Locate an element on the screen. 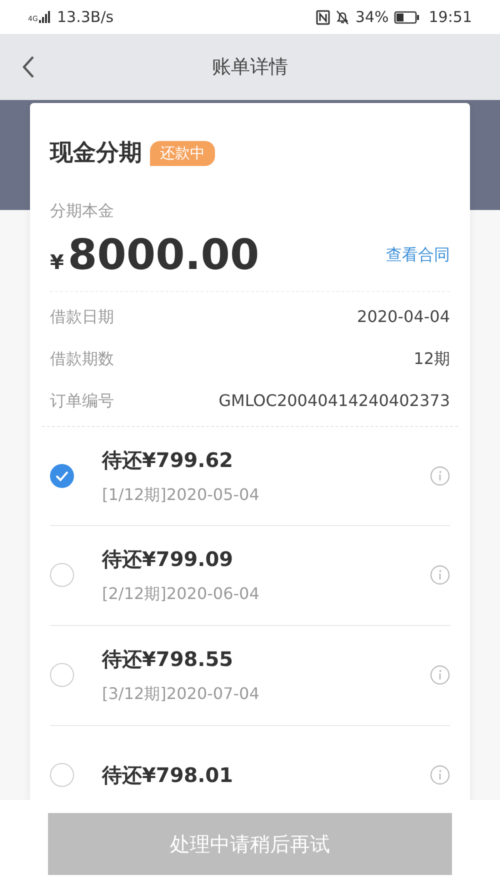 This screenshot has width=500, height=889. installment-amount: 待还¥798.01 is located at coordinates (168, 775).